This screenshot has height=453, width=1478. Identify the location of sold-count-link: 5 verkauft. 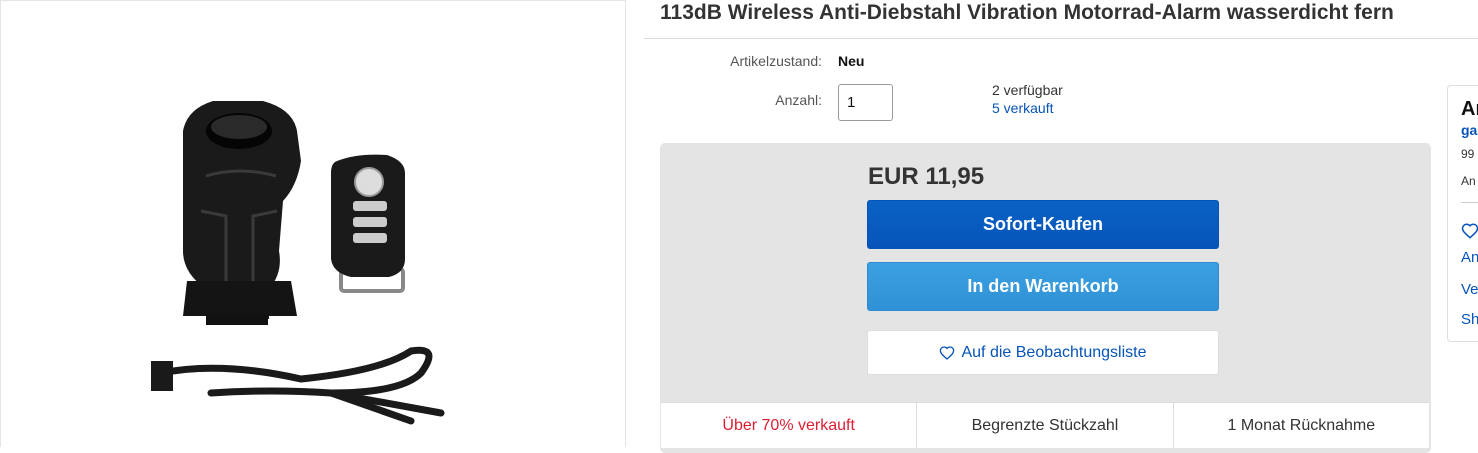
(1022, 108).